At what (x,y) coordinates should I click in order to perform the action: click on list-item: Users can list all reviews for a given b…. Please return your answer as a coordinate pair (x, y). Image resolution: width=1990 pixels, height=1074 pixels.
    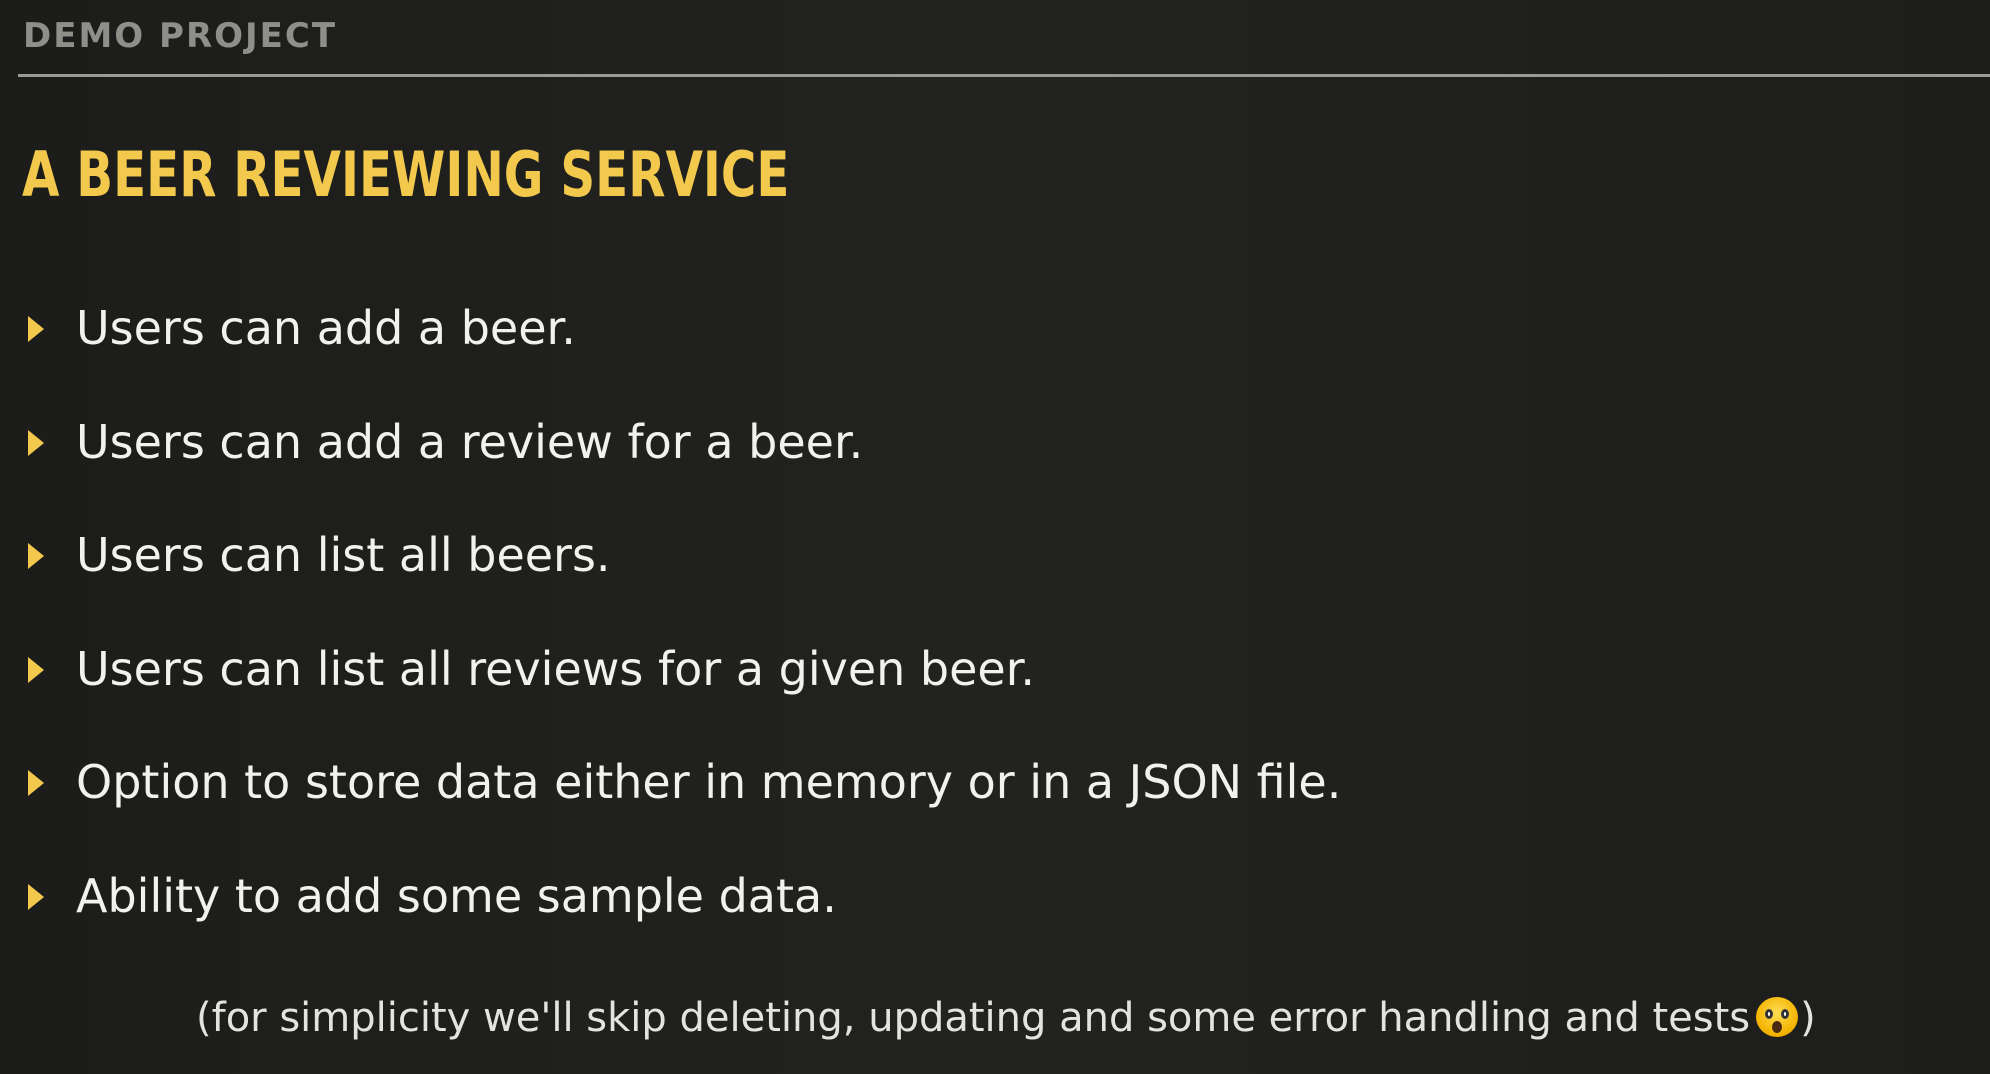
    Looking at the image, I should click on (684, 688).